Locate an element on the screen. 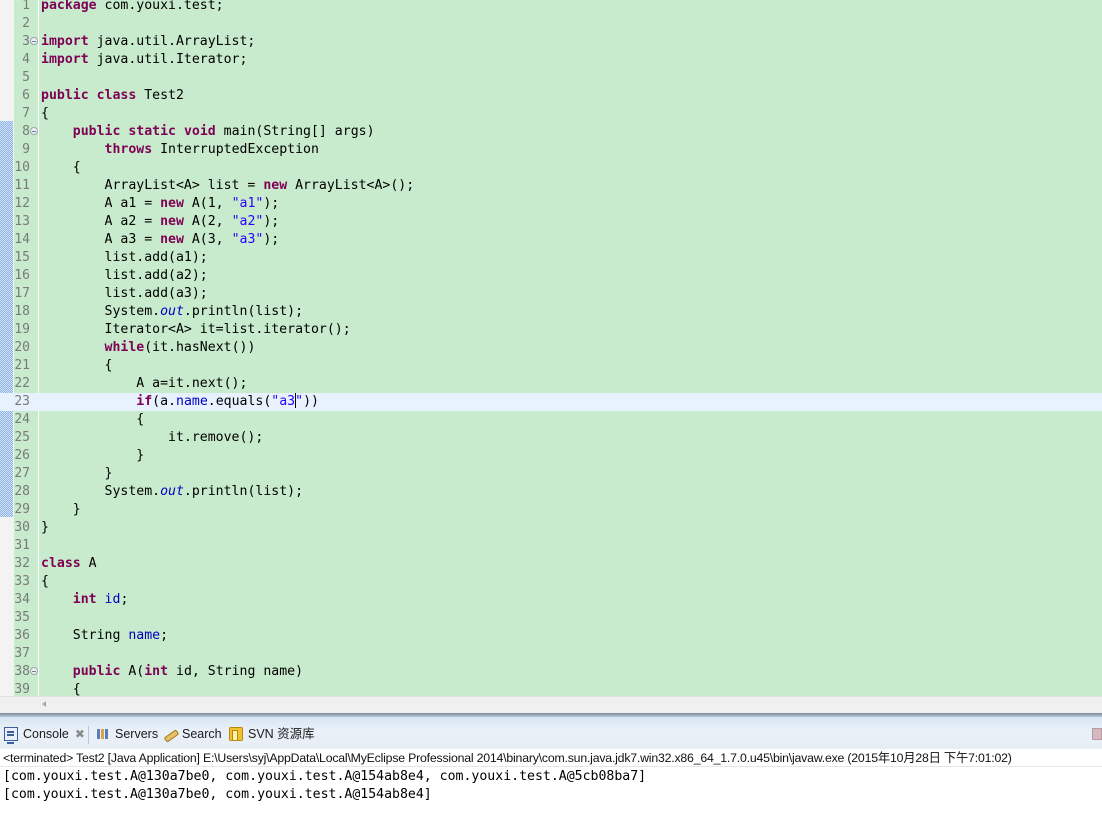 The image size is (1102, 834). view-toolbar-button is located at coordinates (1097, 734).